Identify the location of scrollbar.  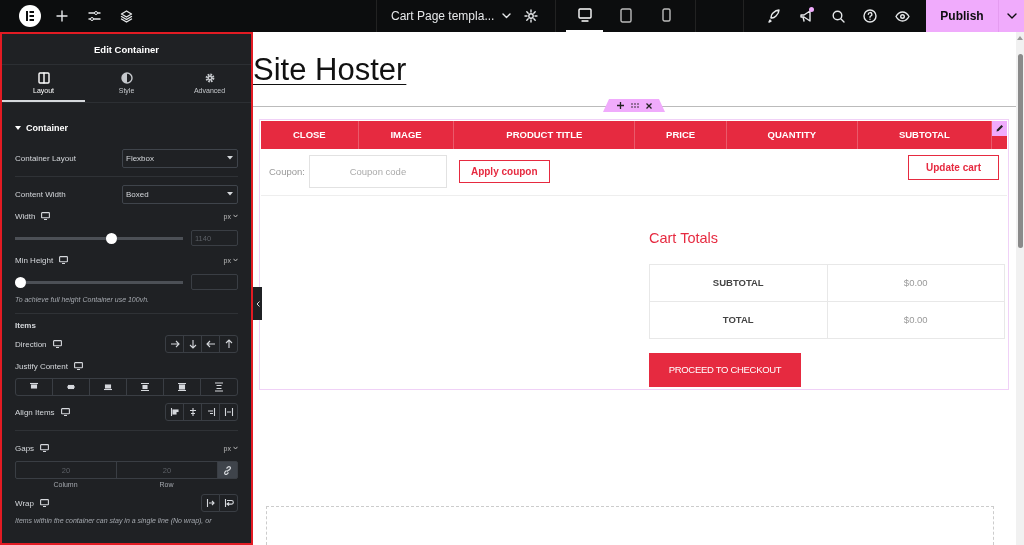
(1020, 288).